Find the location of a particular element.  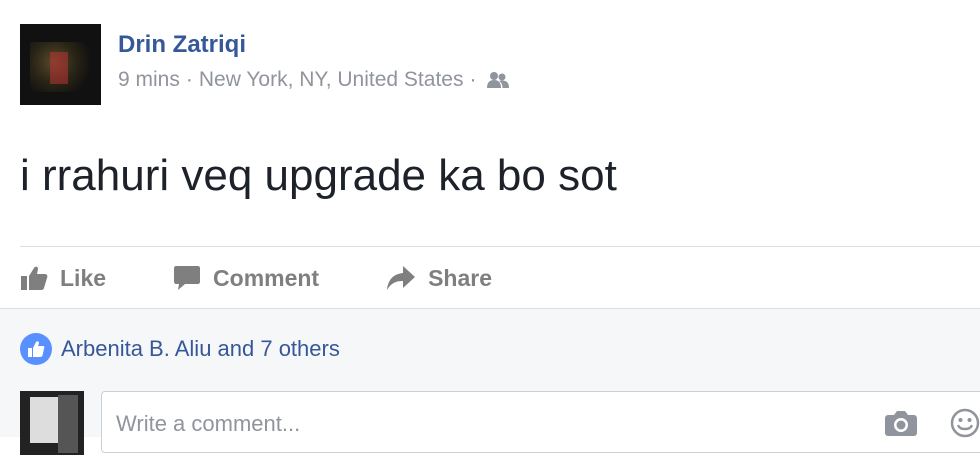

action-bar: Like Comment Share is located at coordinates (256, 278).